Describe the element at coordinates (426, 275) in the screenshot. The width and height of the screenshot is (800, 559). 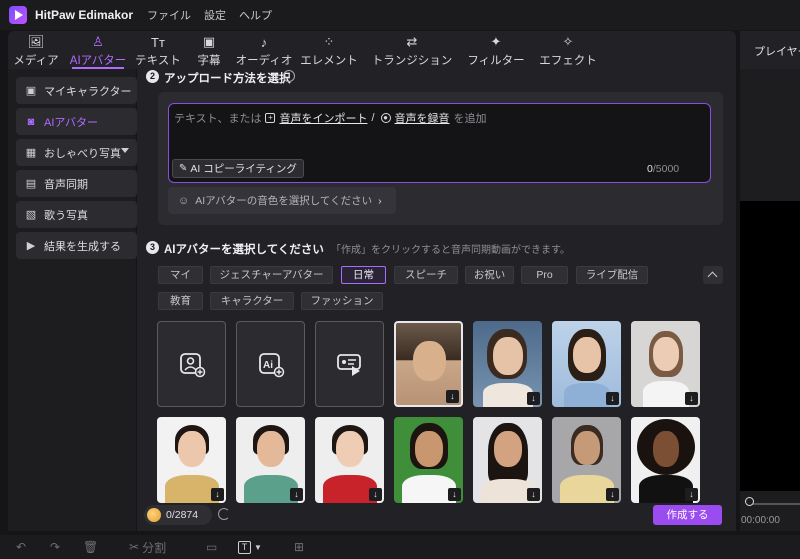
I see `filter-chip-speech: スピーチ` at that location.